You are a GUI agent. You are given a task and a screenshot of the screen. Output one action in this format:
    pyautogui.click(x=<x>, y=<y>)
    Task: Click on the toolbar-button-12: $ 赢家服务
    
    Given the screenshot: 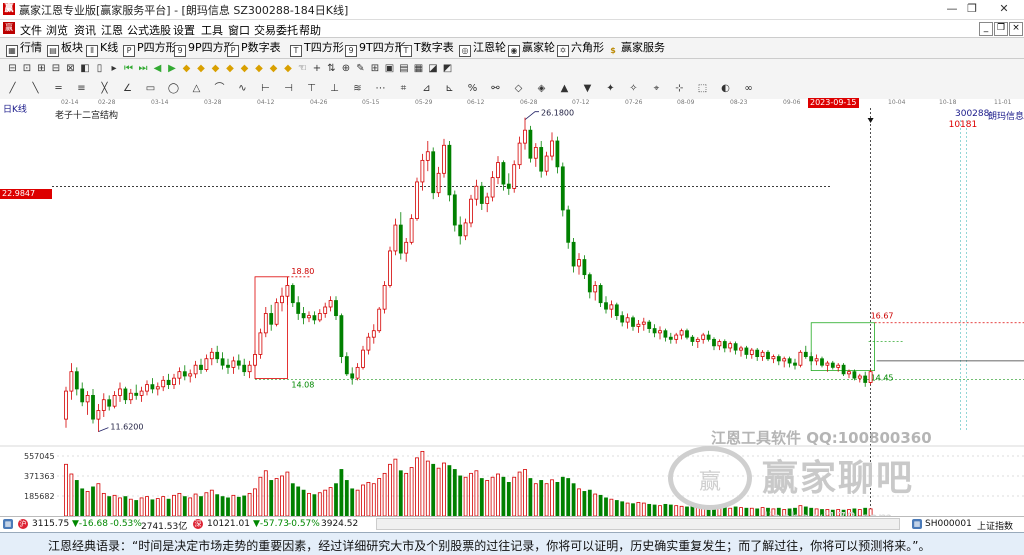 What is the action you would take?
    pyautogui.click(x=636, y=48)
    